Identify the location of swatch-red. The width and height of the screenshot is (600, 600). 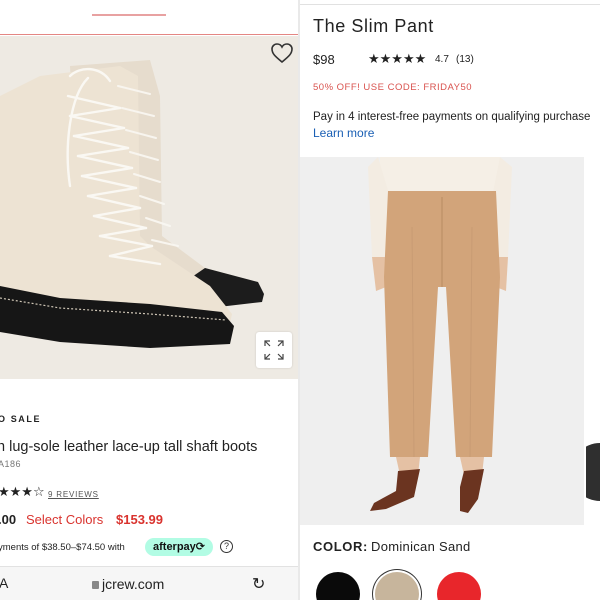
(459, 586).